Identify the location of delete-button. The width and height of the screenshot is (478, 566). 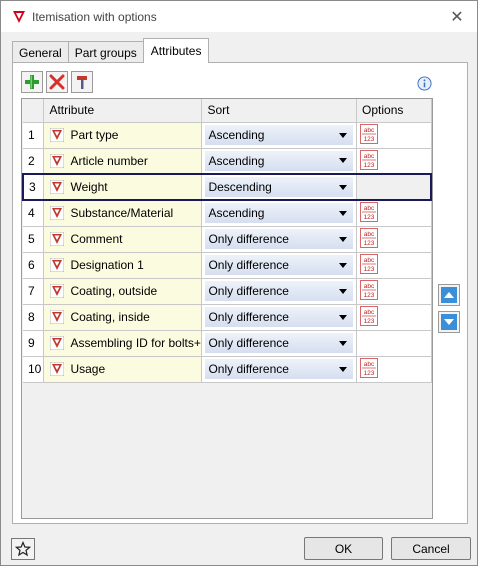
(57, 82).